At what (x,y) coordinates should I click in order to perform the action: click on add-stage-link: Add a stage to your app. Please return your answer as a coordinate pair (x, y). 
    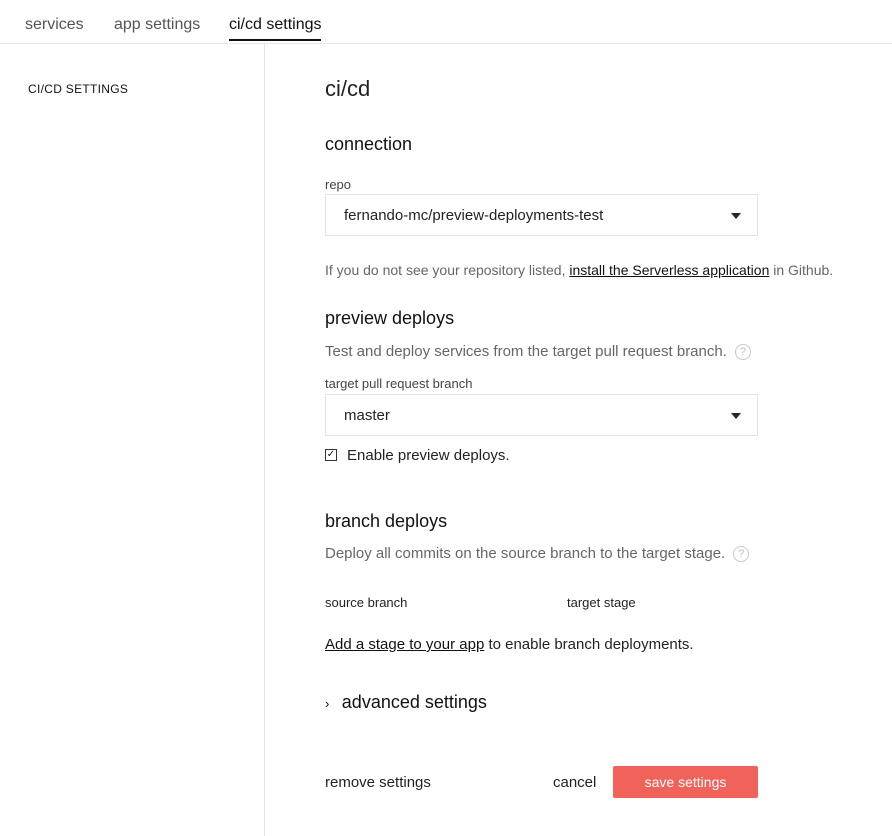
    Looking at the image, I should click on (404, 644).